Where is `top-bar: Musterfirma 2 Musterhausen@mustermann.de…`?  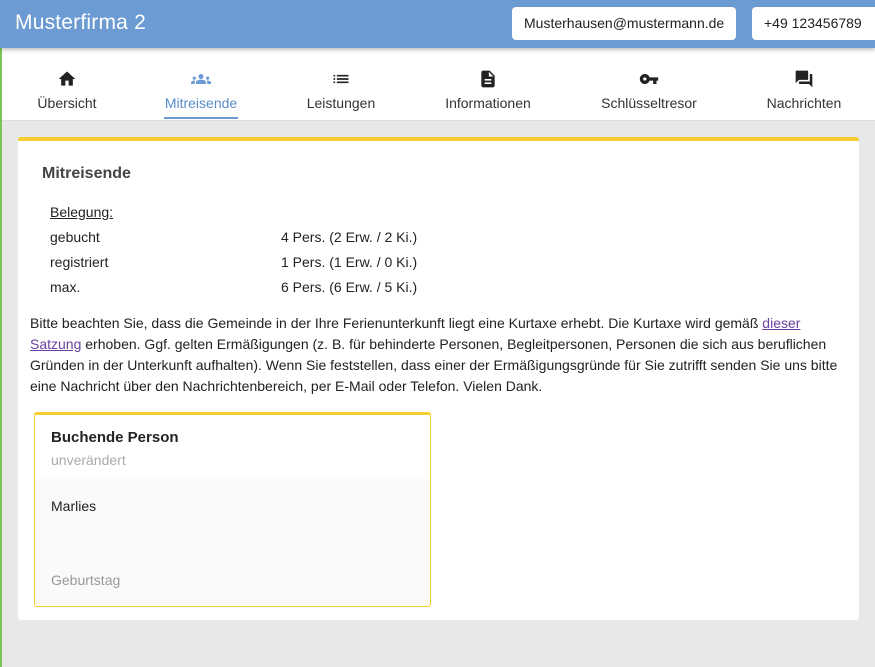
top-bar: Musterfirma 2 Musterhausen@mustermann.de… is located at coordinates (437, 24).